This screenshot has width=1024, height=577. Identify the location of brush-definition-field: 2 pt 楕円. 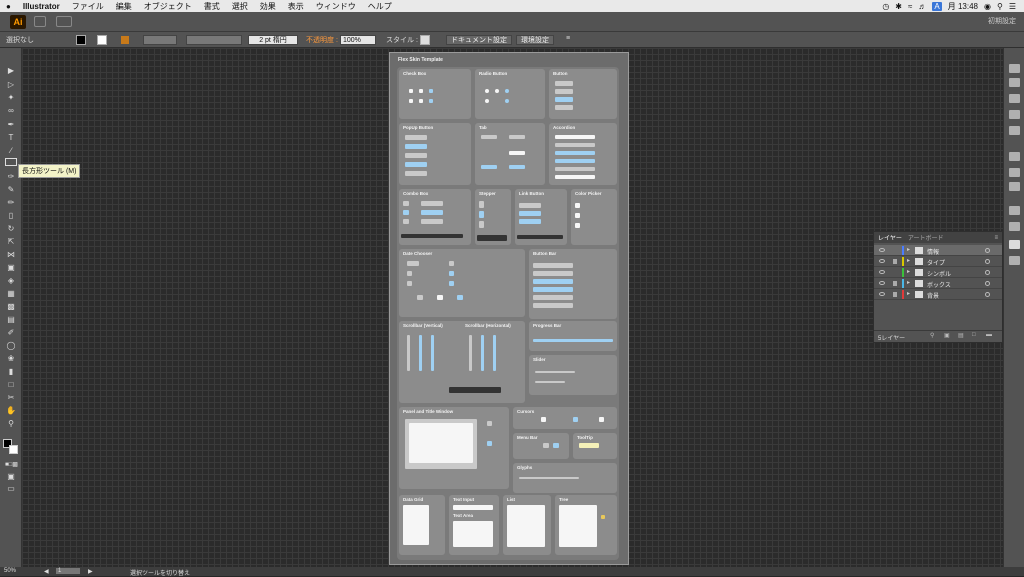
(273, 40).